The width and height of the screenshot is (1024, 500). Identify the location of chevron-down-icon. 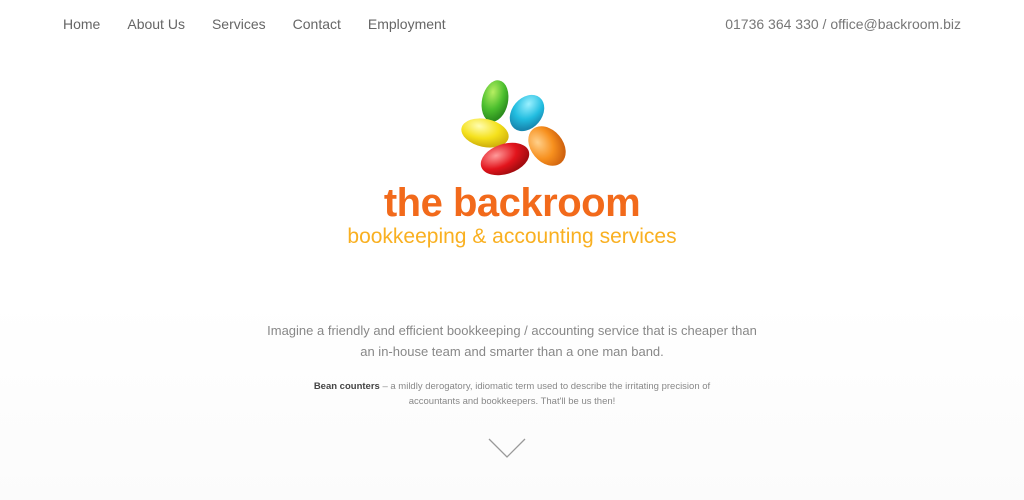
(507, 448).